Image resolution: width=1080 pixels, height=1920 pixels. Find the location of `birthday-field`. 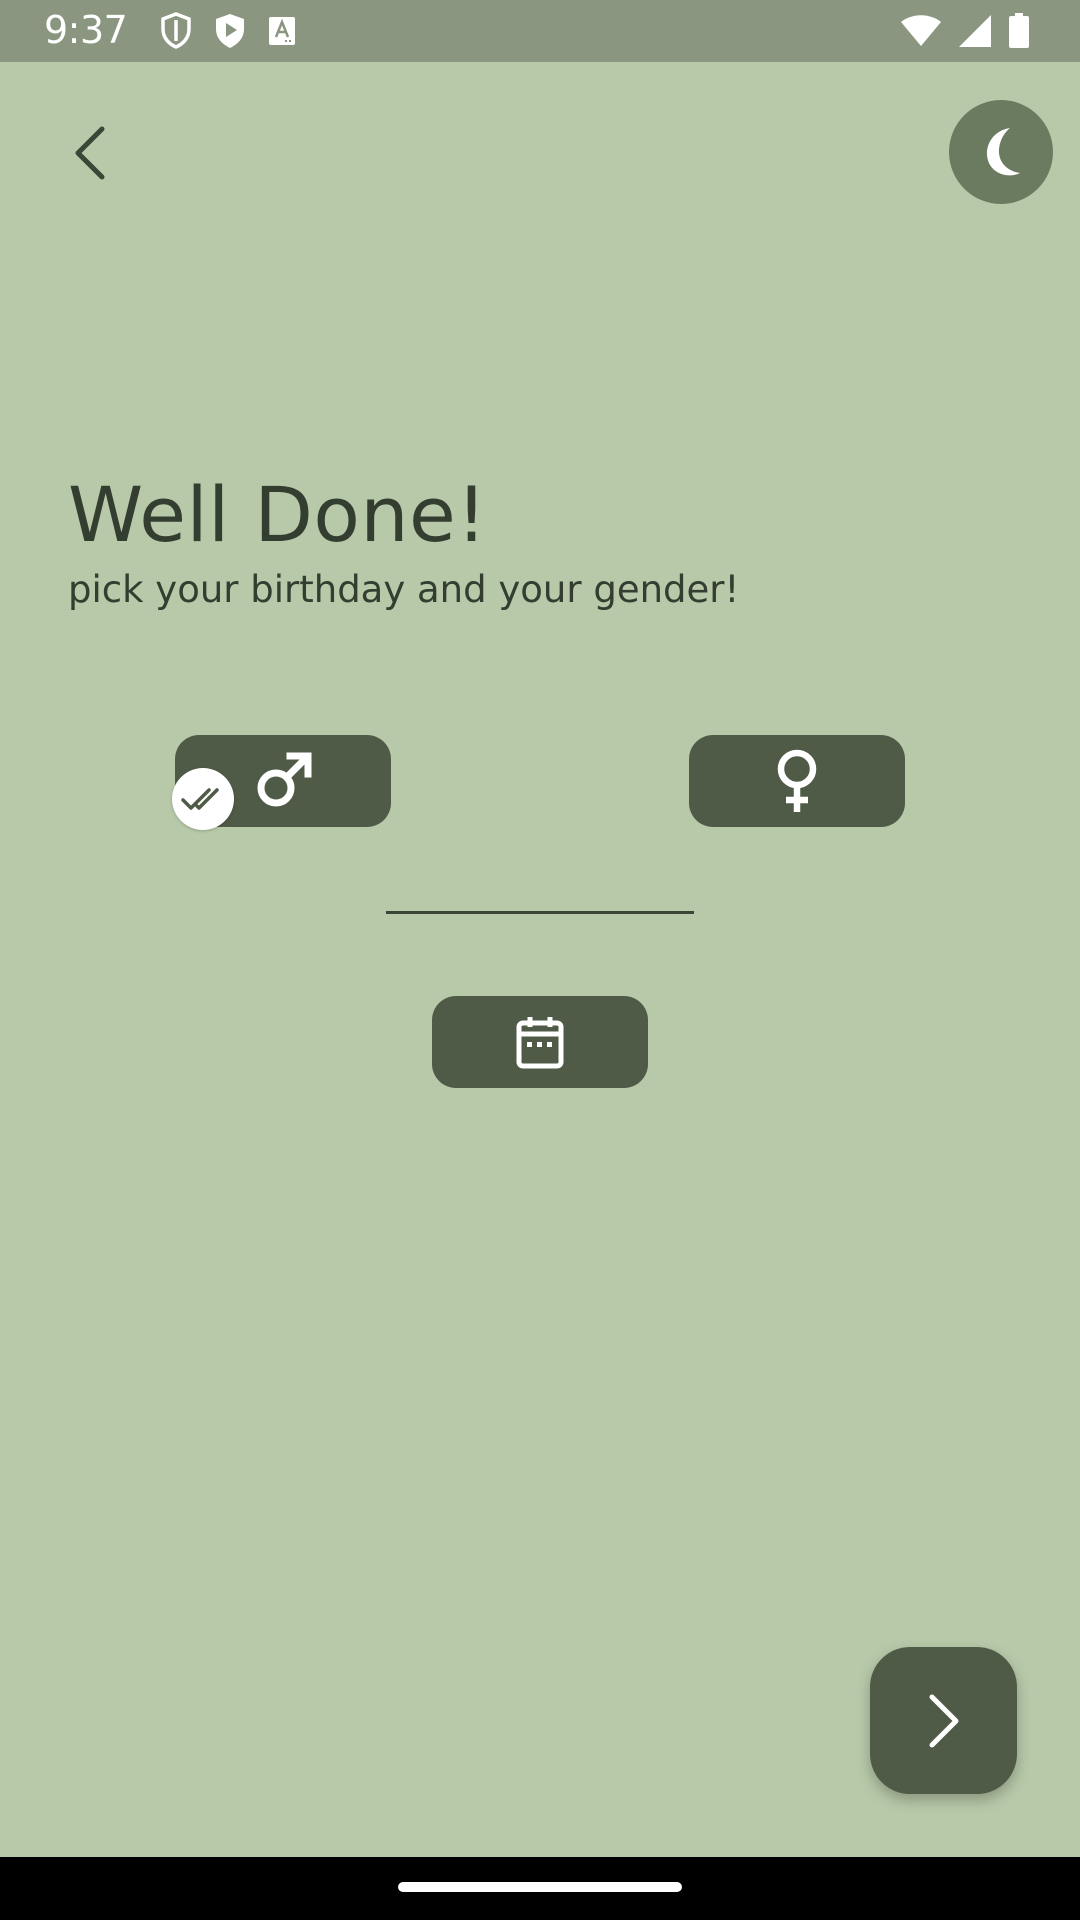

birthday-field is located at coordinates (540, 907).